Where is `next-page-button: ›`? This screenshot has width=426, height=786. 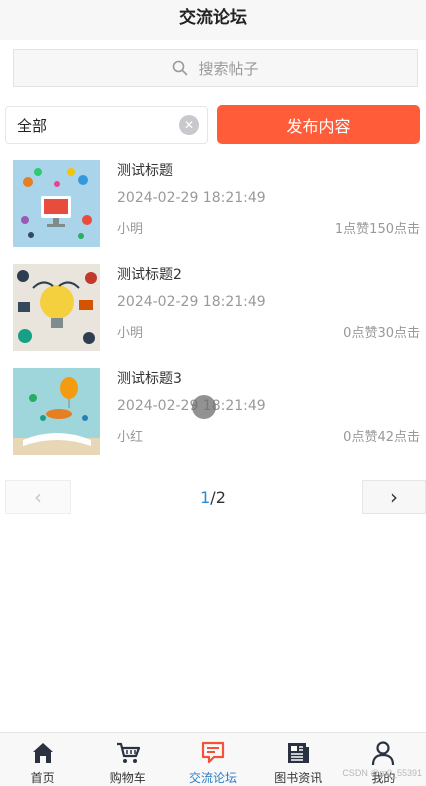
next-page-button: › is located at coordinates (394, 497).